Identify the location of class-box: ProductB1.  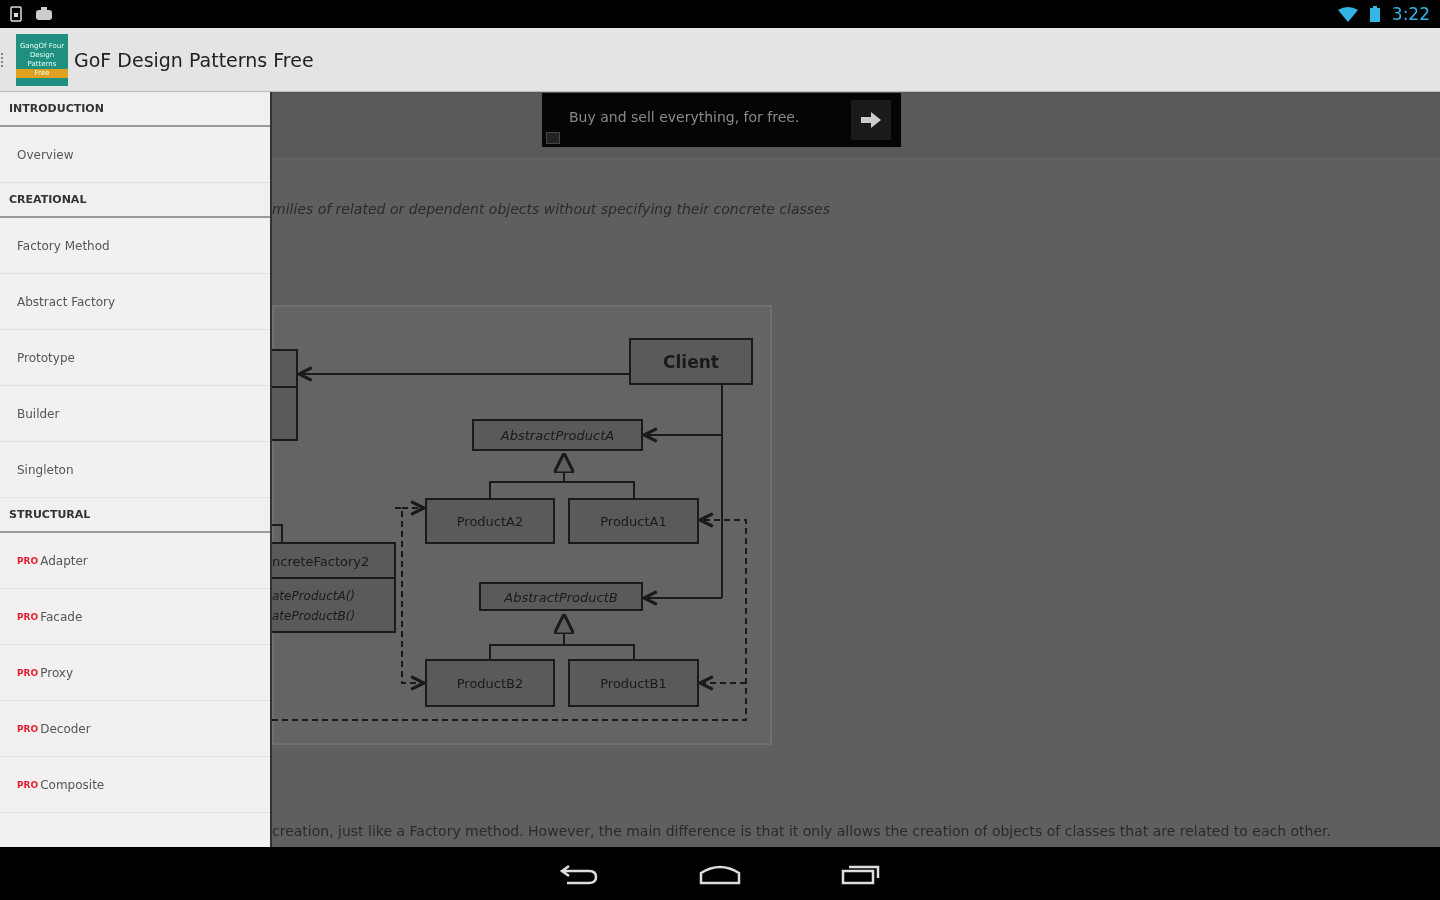
(633, 683).